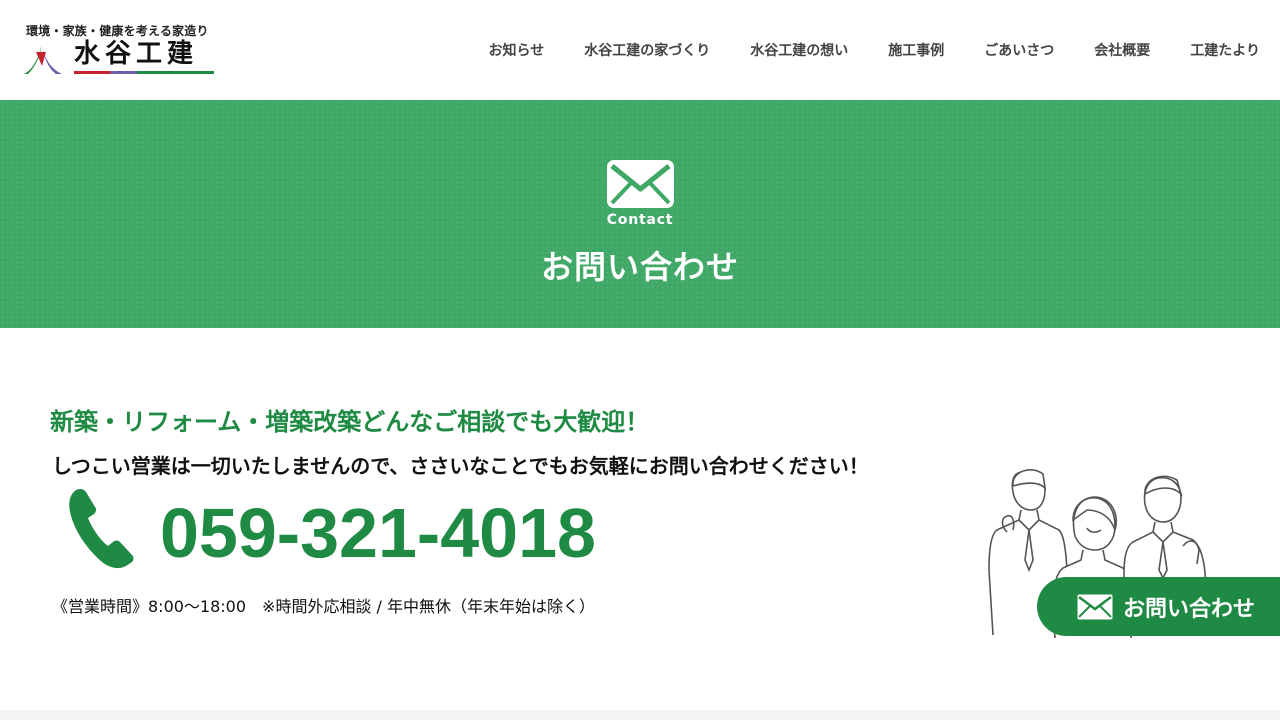 The width and height of the screenshot is (1280, 720). I want to click on footer-strip, so click(640, 715).